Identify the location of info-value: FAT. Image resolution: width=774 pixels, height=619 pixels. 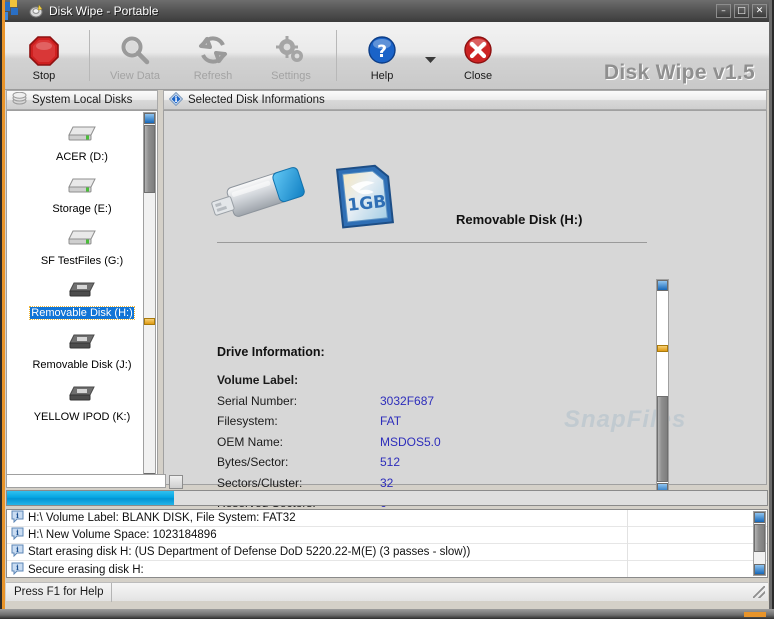
(391, 421).